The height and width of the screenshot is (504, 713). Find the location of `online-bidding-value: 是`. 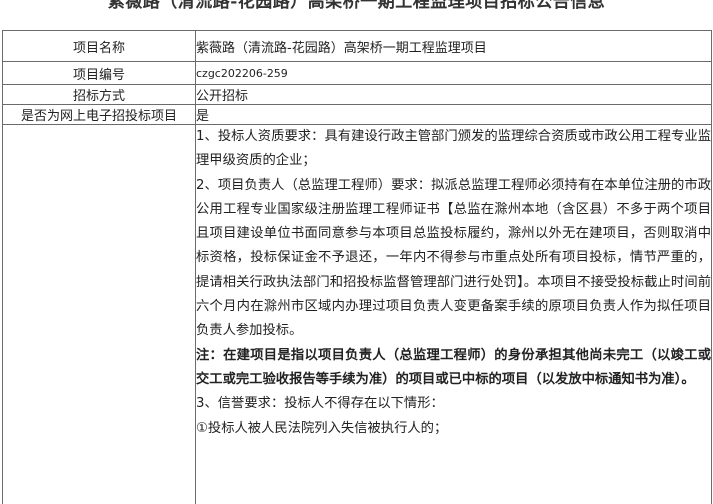

online-bidding-value: 是 is located at coordinates (453, 114).